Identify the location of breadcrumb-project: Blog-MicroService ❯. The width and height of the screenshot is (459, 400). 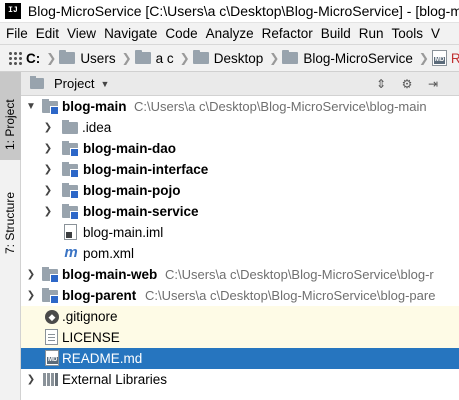
(355, 58).